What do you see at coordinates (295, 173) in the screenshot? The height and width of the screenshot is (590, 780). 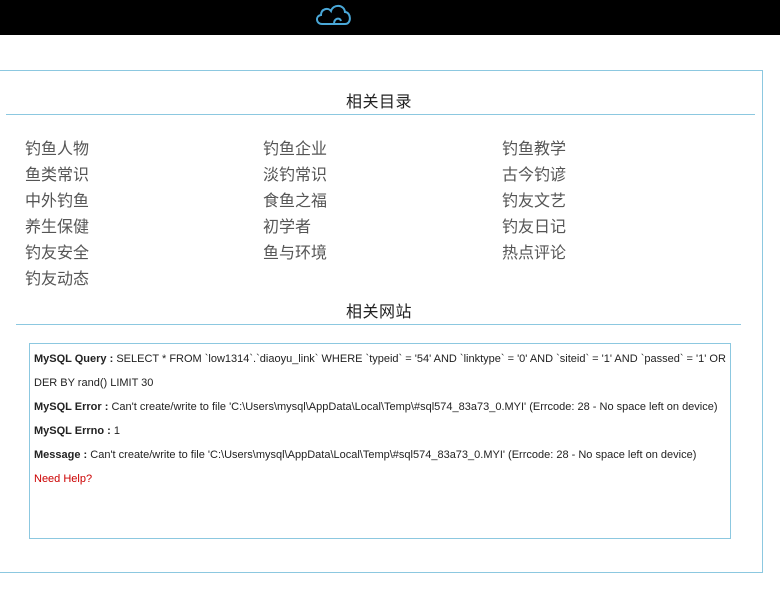 I see `category-link: 淡钓常识` at bounding box center [295, 173].